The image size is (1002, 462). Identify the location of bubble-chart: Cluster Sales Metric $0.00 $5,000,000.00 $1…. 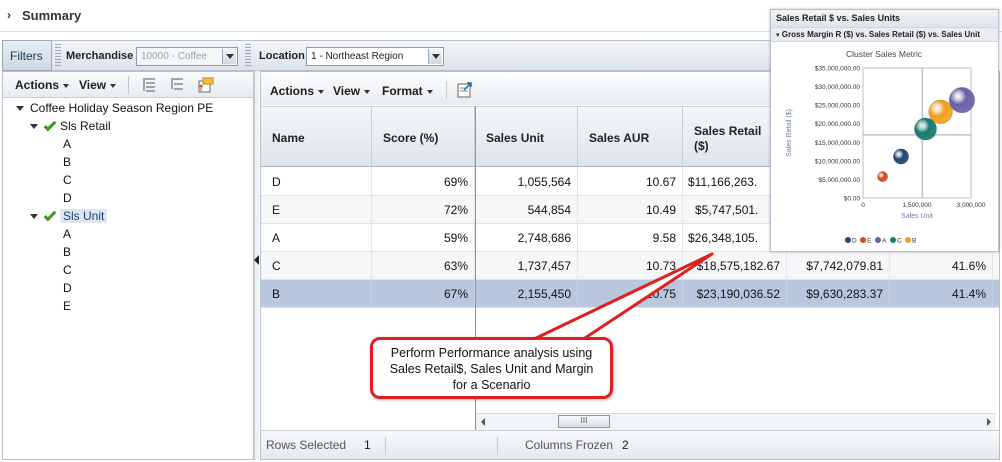
(886, 147).